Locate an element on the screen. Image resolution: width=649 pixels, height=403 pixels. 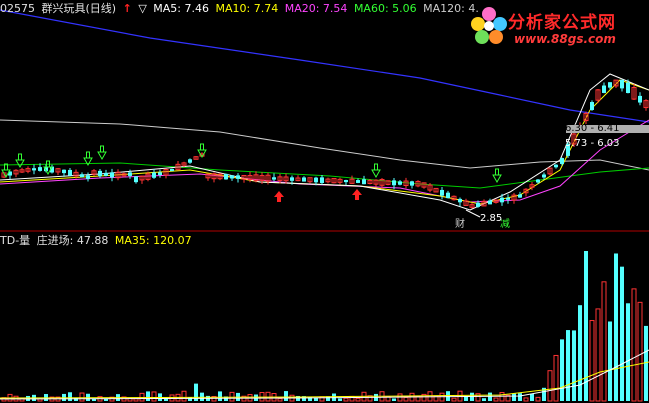
low-price-pointer is located at coordinates (473, 213).